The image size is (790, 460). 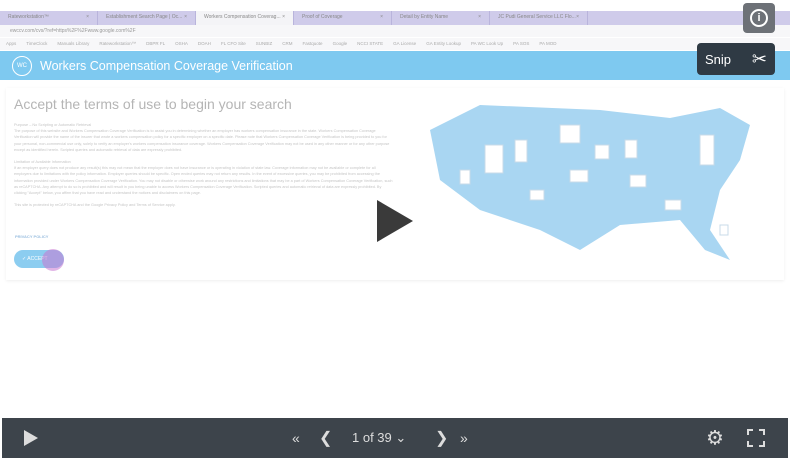 What do you see at coordinates (590, 182) in the screenshot?
I see `us-map-illustration` at bounding box center [590, 182].